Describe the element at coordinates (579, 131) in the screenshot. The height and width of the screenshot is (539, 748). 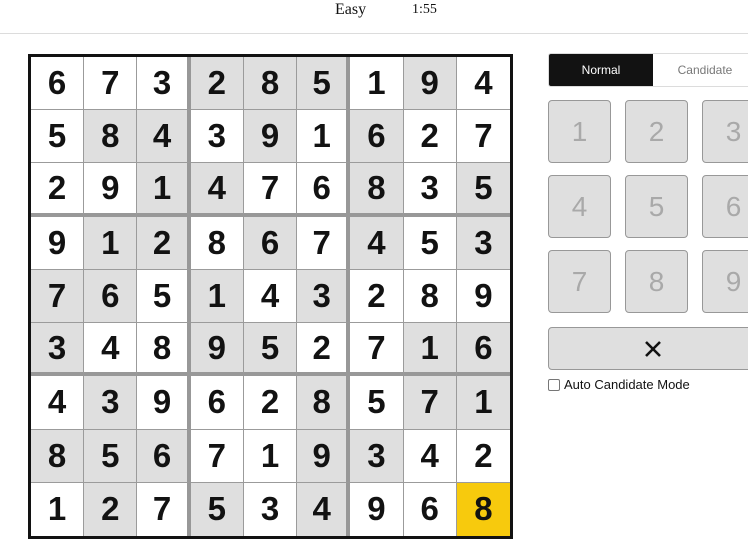
I see `number-button-1: 1` at that location.